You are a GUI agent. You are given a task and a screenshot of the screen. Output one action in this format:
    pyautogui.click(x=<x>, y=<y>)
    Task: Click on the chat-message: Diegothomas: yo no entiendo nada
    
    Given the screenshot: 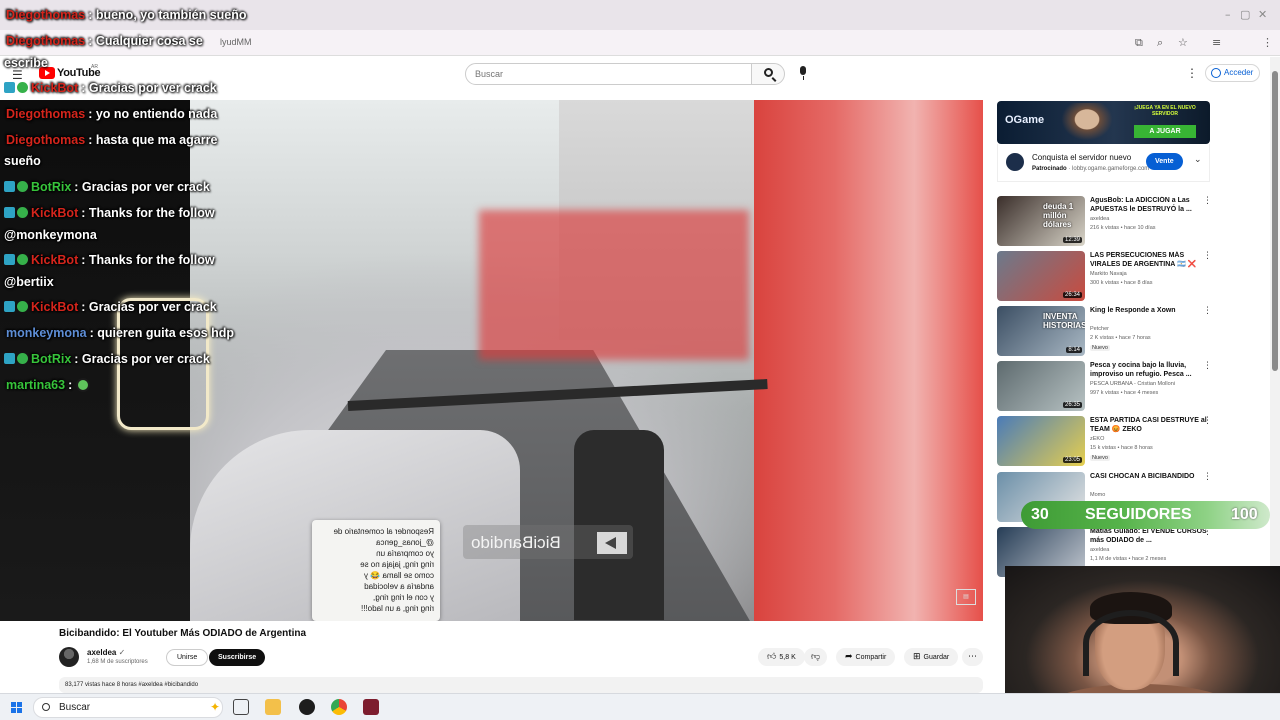 What is the action you would take?
    pyautogui.click(x=111, y=114)
    